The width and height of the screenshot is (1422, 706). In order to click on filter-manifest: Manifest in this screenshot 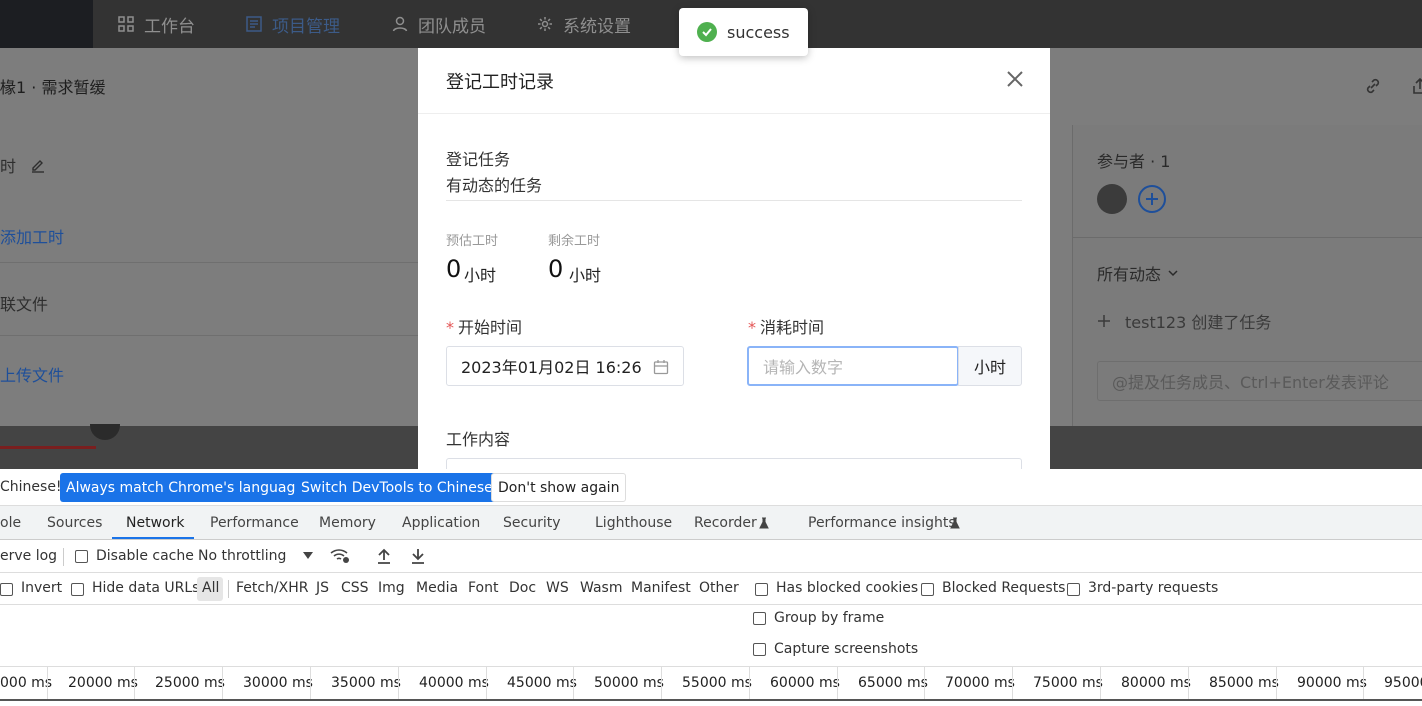, I will do `click(661, 588)`.